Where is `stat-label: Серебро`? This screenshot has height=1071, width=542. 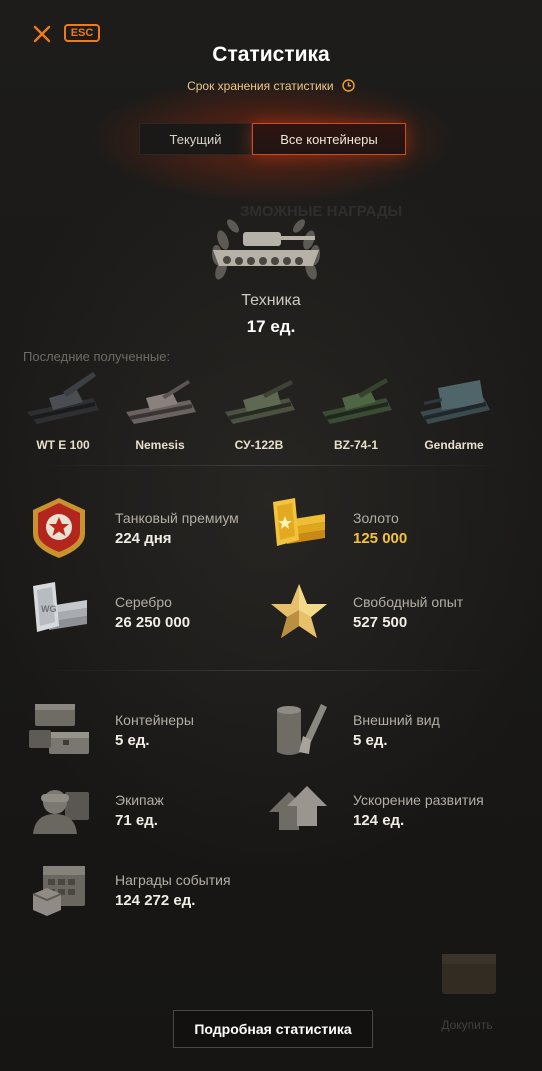
stat-label: Серебро is located at coordinates (143, 602).